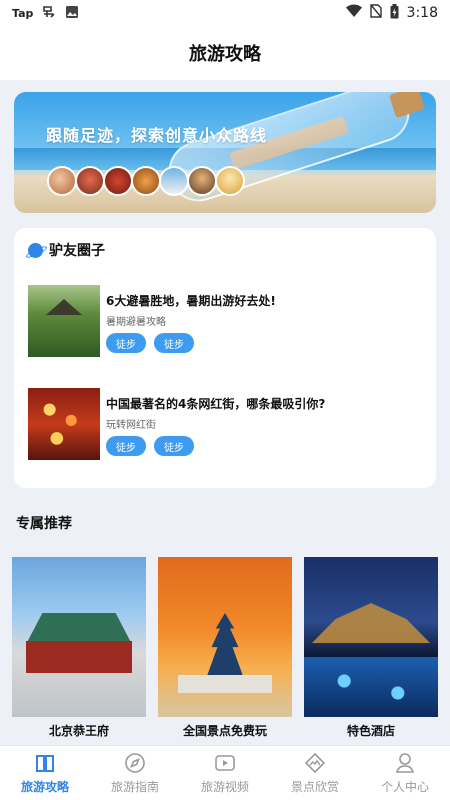 The image size is (450, 800). What do you see at coordinates (315, 763) in the screenshot?
I see `scenery-icon` at bounding box center [315, 763].